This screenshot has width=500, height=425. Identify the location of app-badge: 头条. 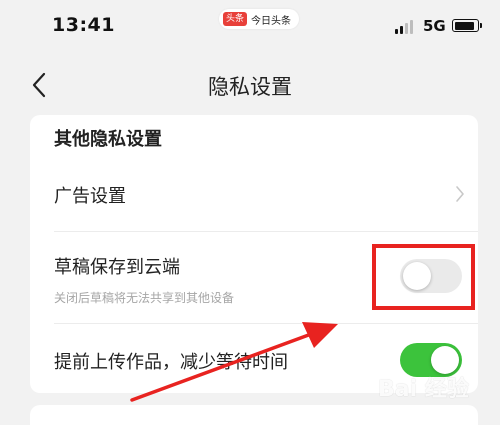
(235, 19).